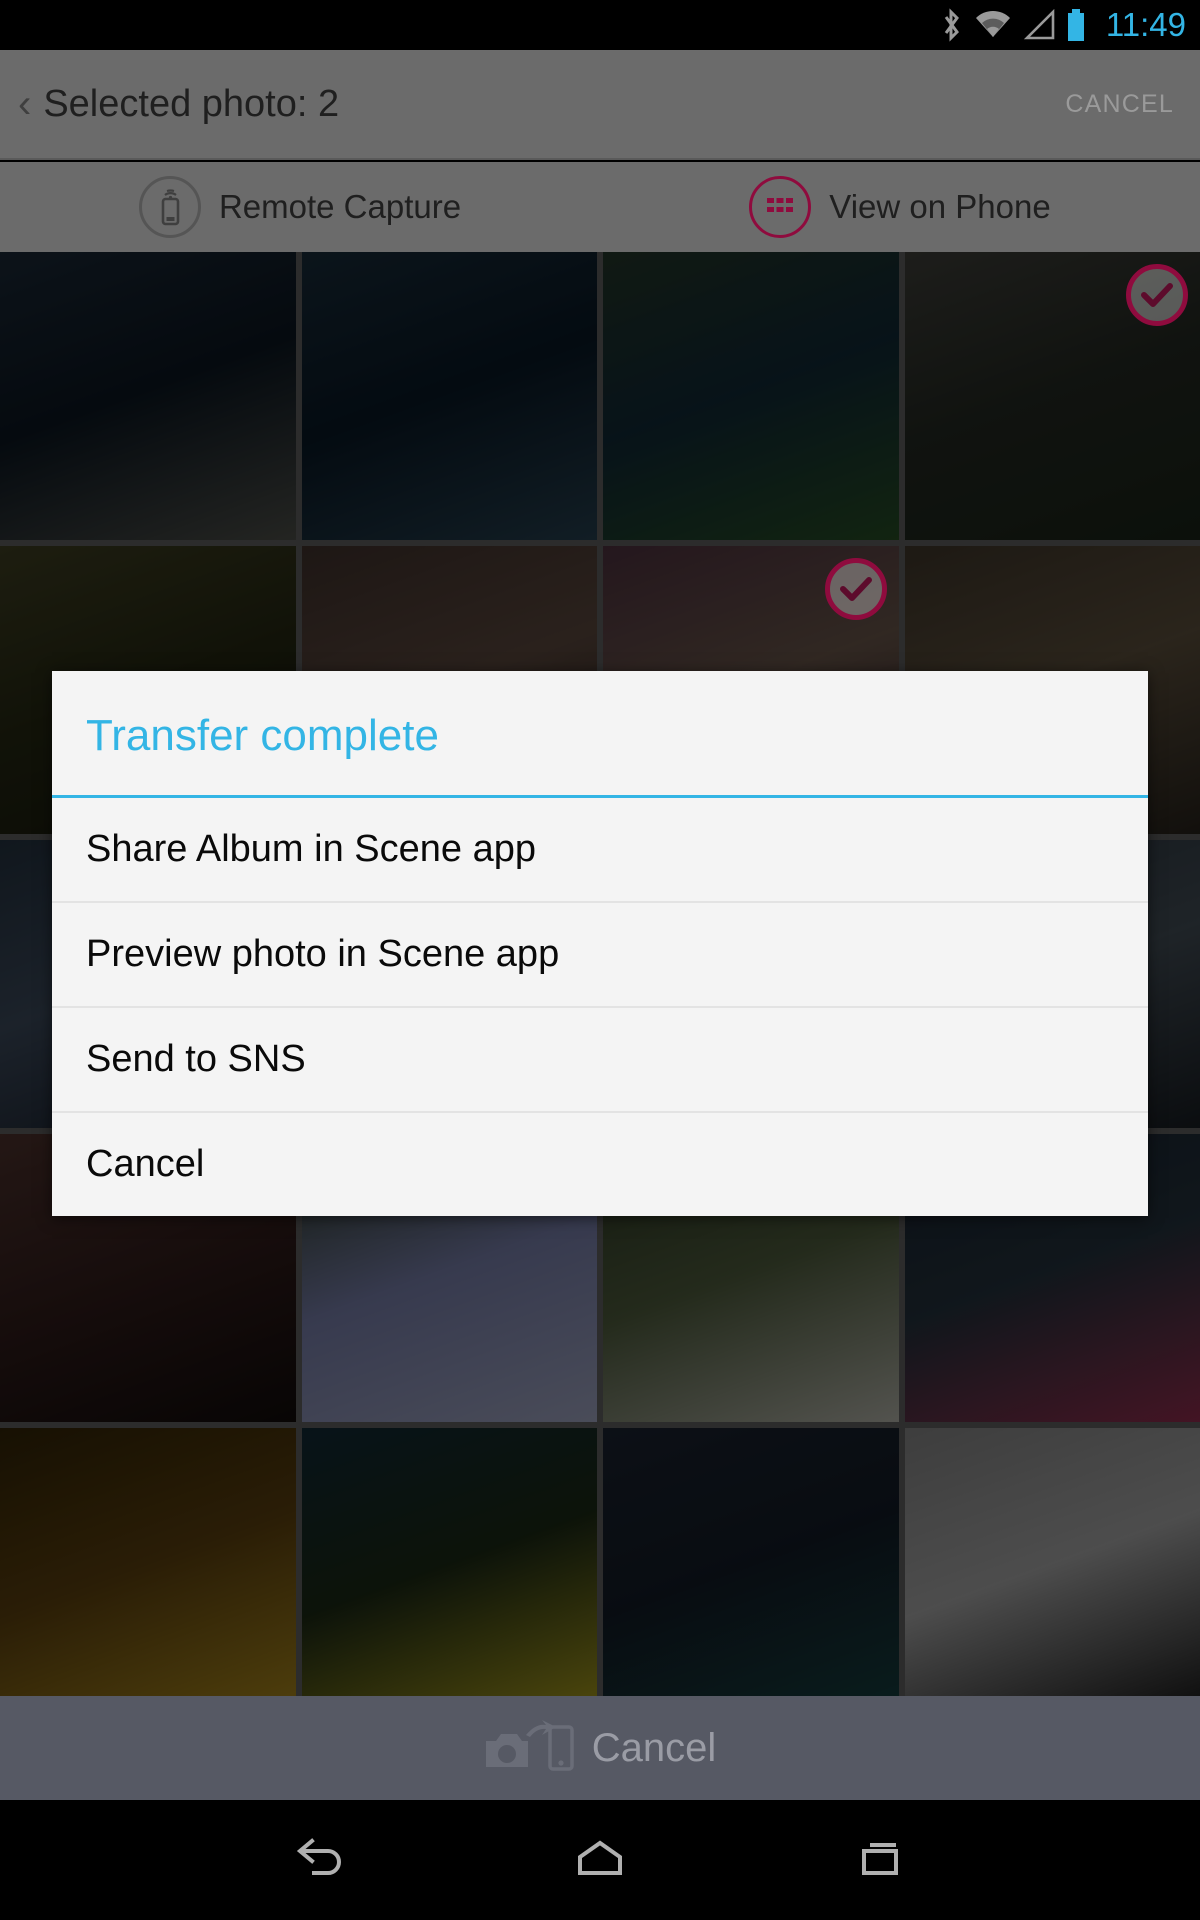 The width and height of the screenshot is (1200, 1920). I want to click on send-to-sns-item: Send to SNS, so click(600, 1060).